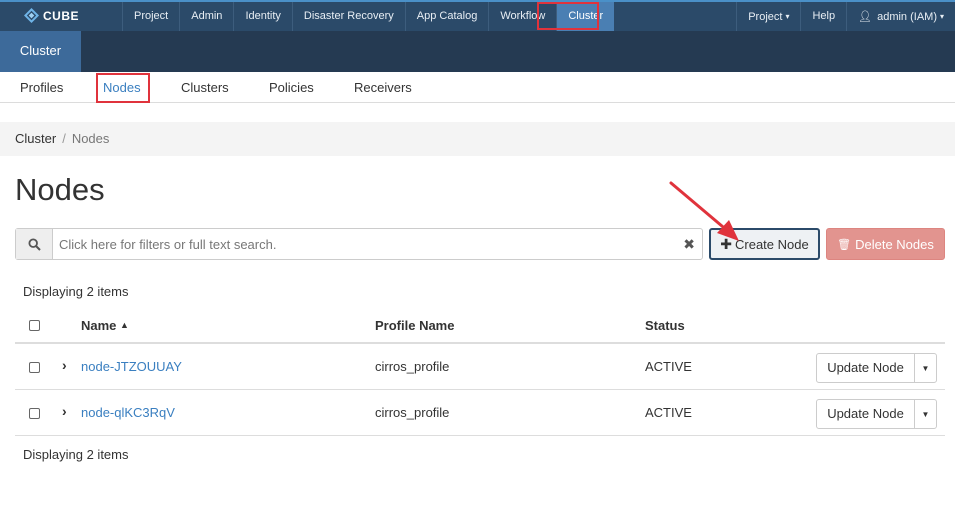 This screenshot has width=955, height=529. What do you see at coordinates (865, 17) in the screenshot?
I see `user-icon: 👤︎` at bounding box center [865, 17].